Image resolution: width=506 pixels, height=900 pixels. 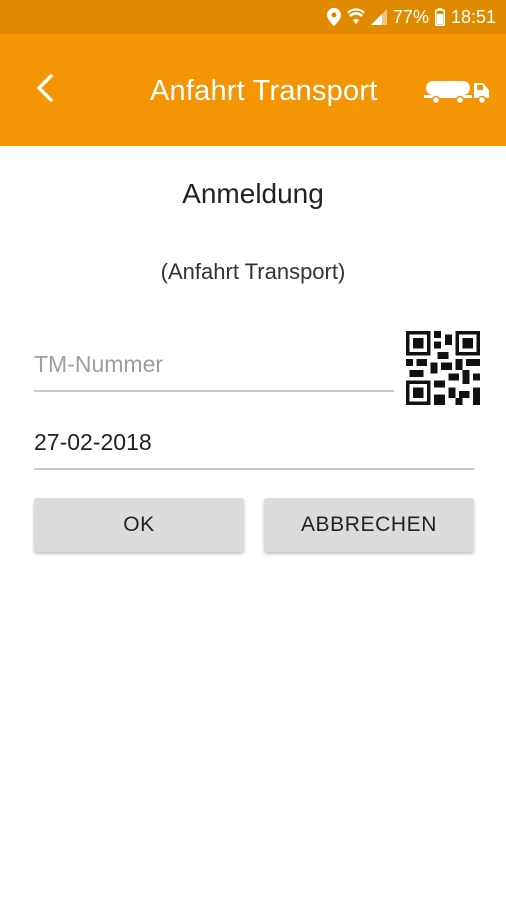 I want to click on location-icon, so click(x=333, y=17).